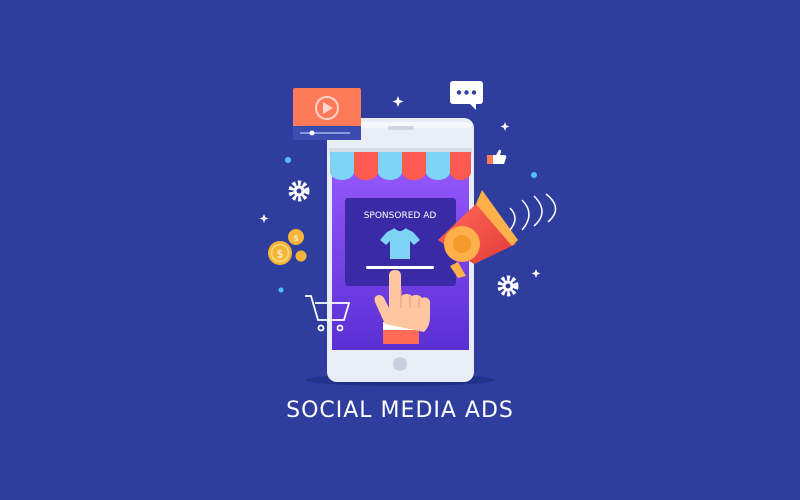  I want to click on coin-icon, so click(301, 256).